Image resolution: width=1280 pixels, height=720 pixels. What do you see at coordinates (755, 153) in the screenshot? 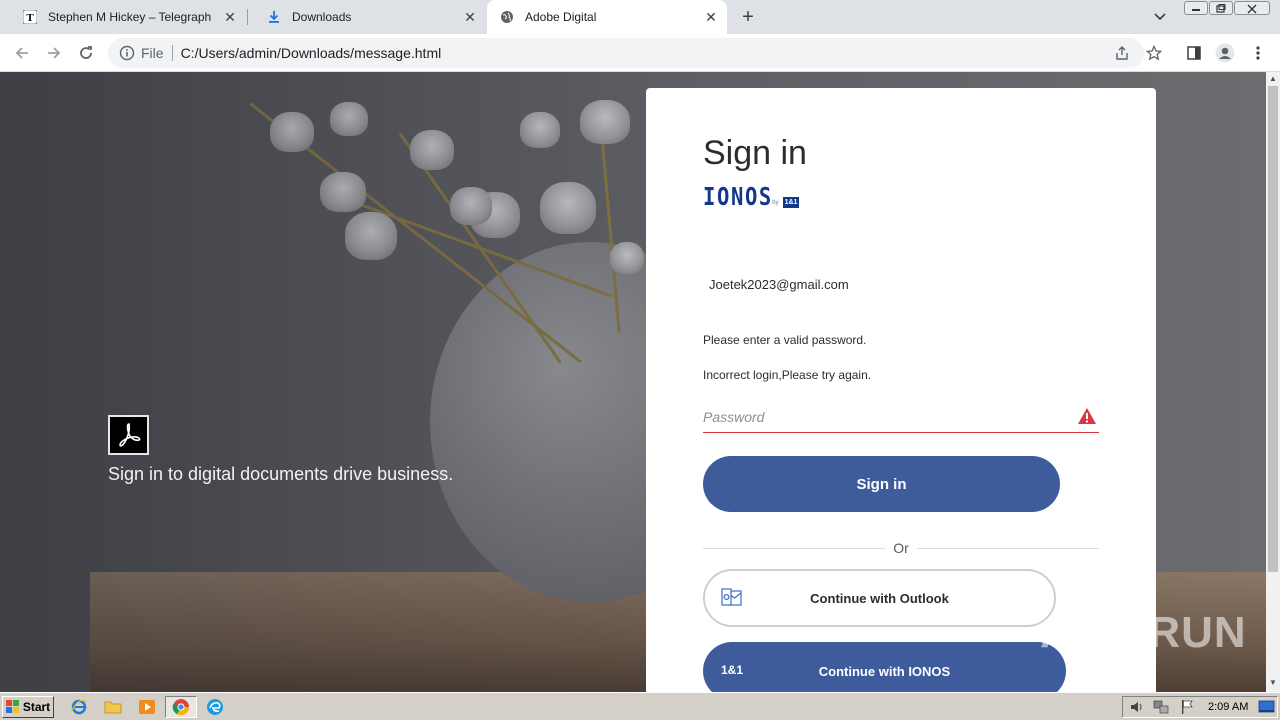
I see `signin-title: Sign in` at bounding box center [755, 153].